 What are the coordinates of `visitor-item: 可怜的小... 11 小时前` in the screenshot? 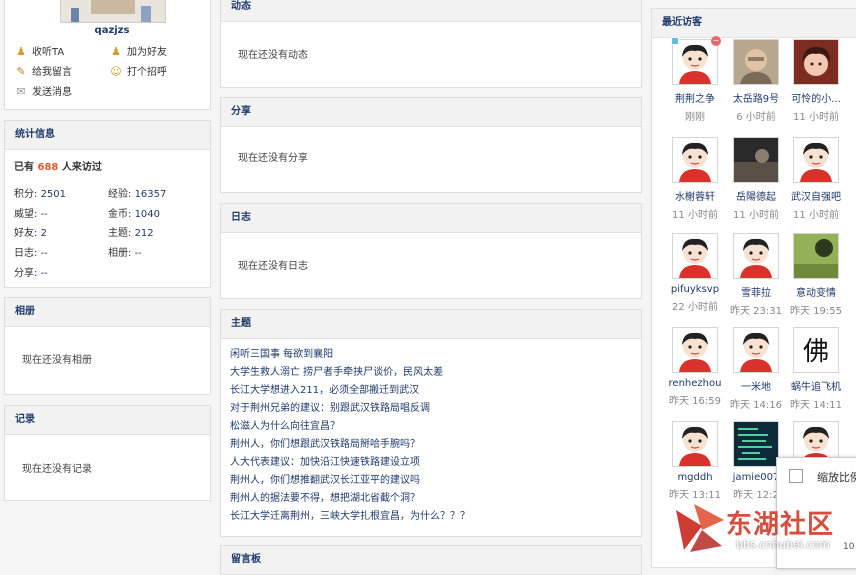 It's located at (816, 81).